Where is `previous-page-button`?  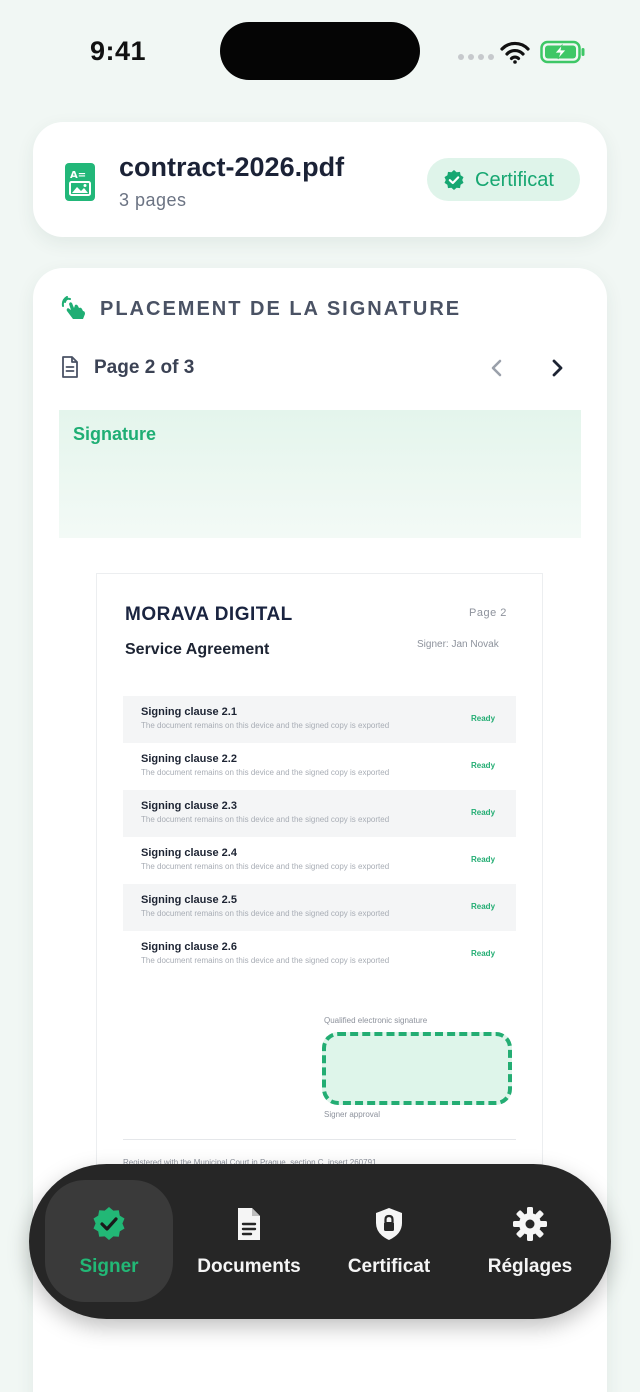 previous-page-button is located at coordinates (497, 368).